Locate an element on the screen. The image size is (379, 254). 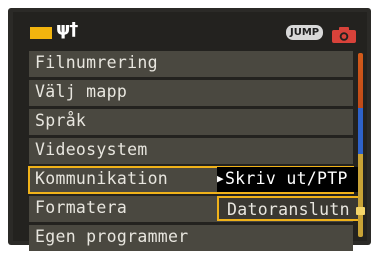
camera-icon is located at coordinates (344, 34).